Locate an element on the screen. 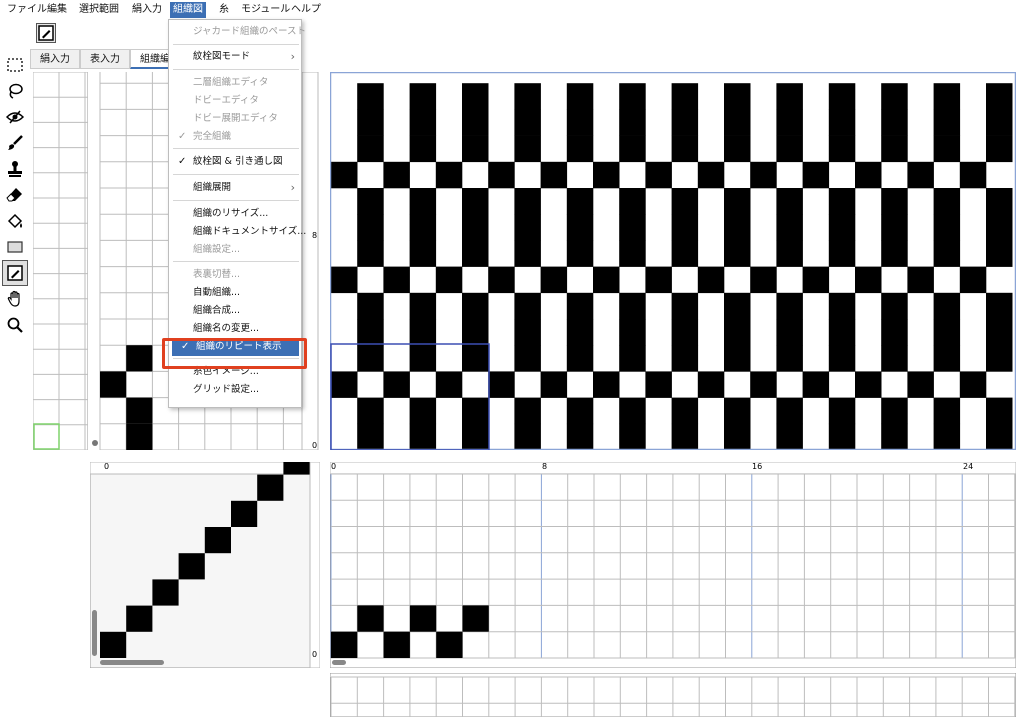  eye-tool is located at coordinates (15, 117).